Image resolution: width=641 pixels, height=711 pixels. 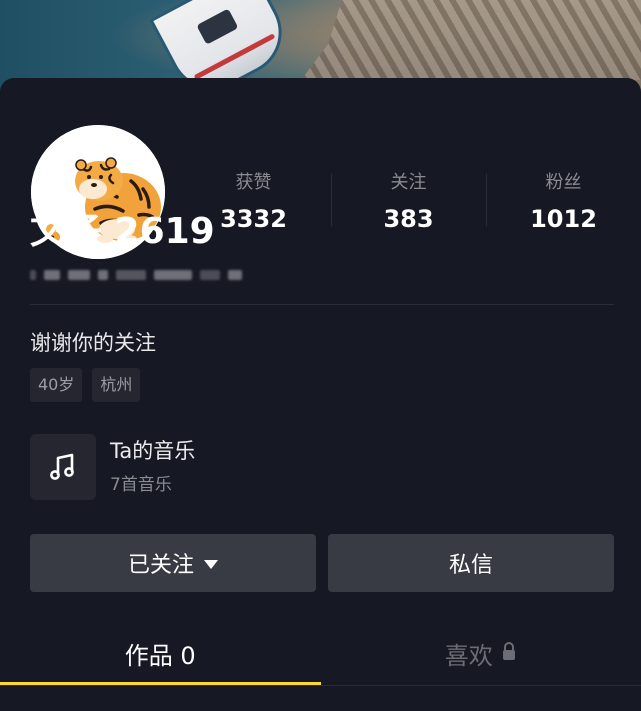 I want to click on following-button: 已关注, so click(x=173, y=563).